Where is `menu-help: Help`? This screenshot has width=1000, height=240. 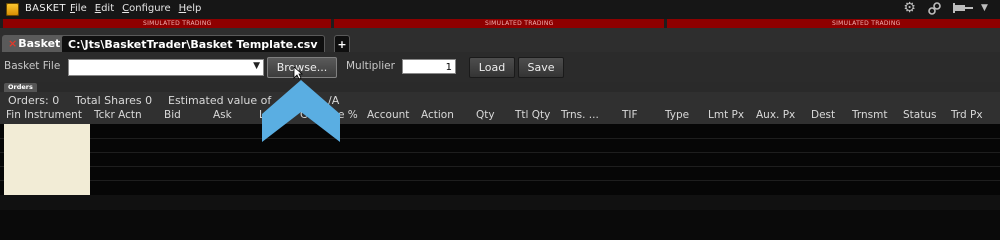
menu-help: Help is located at coordinates (190, 8).